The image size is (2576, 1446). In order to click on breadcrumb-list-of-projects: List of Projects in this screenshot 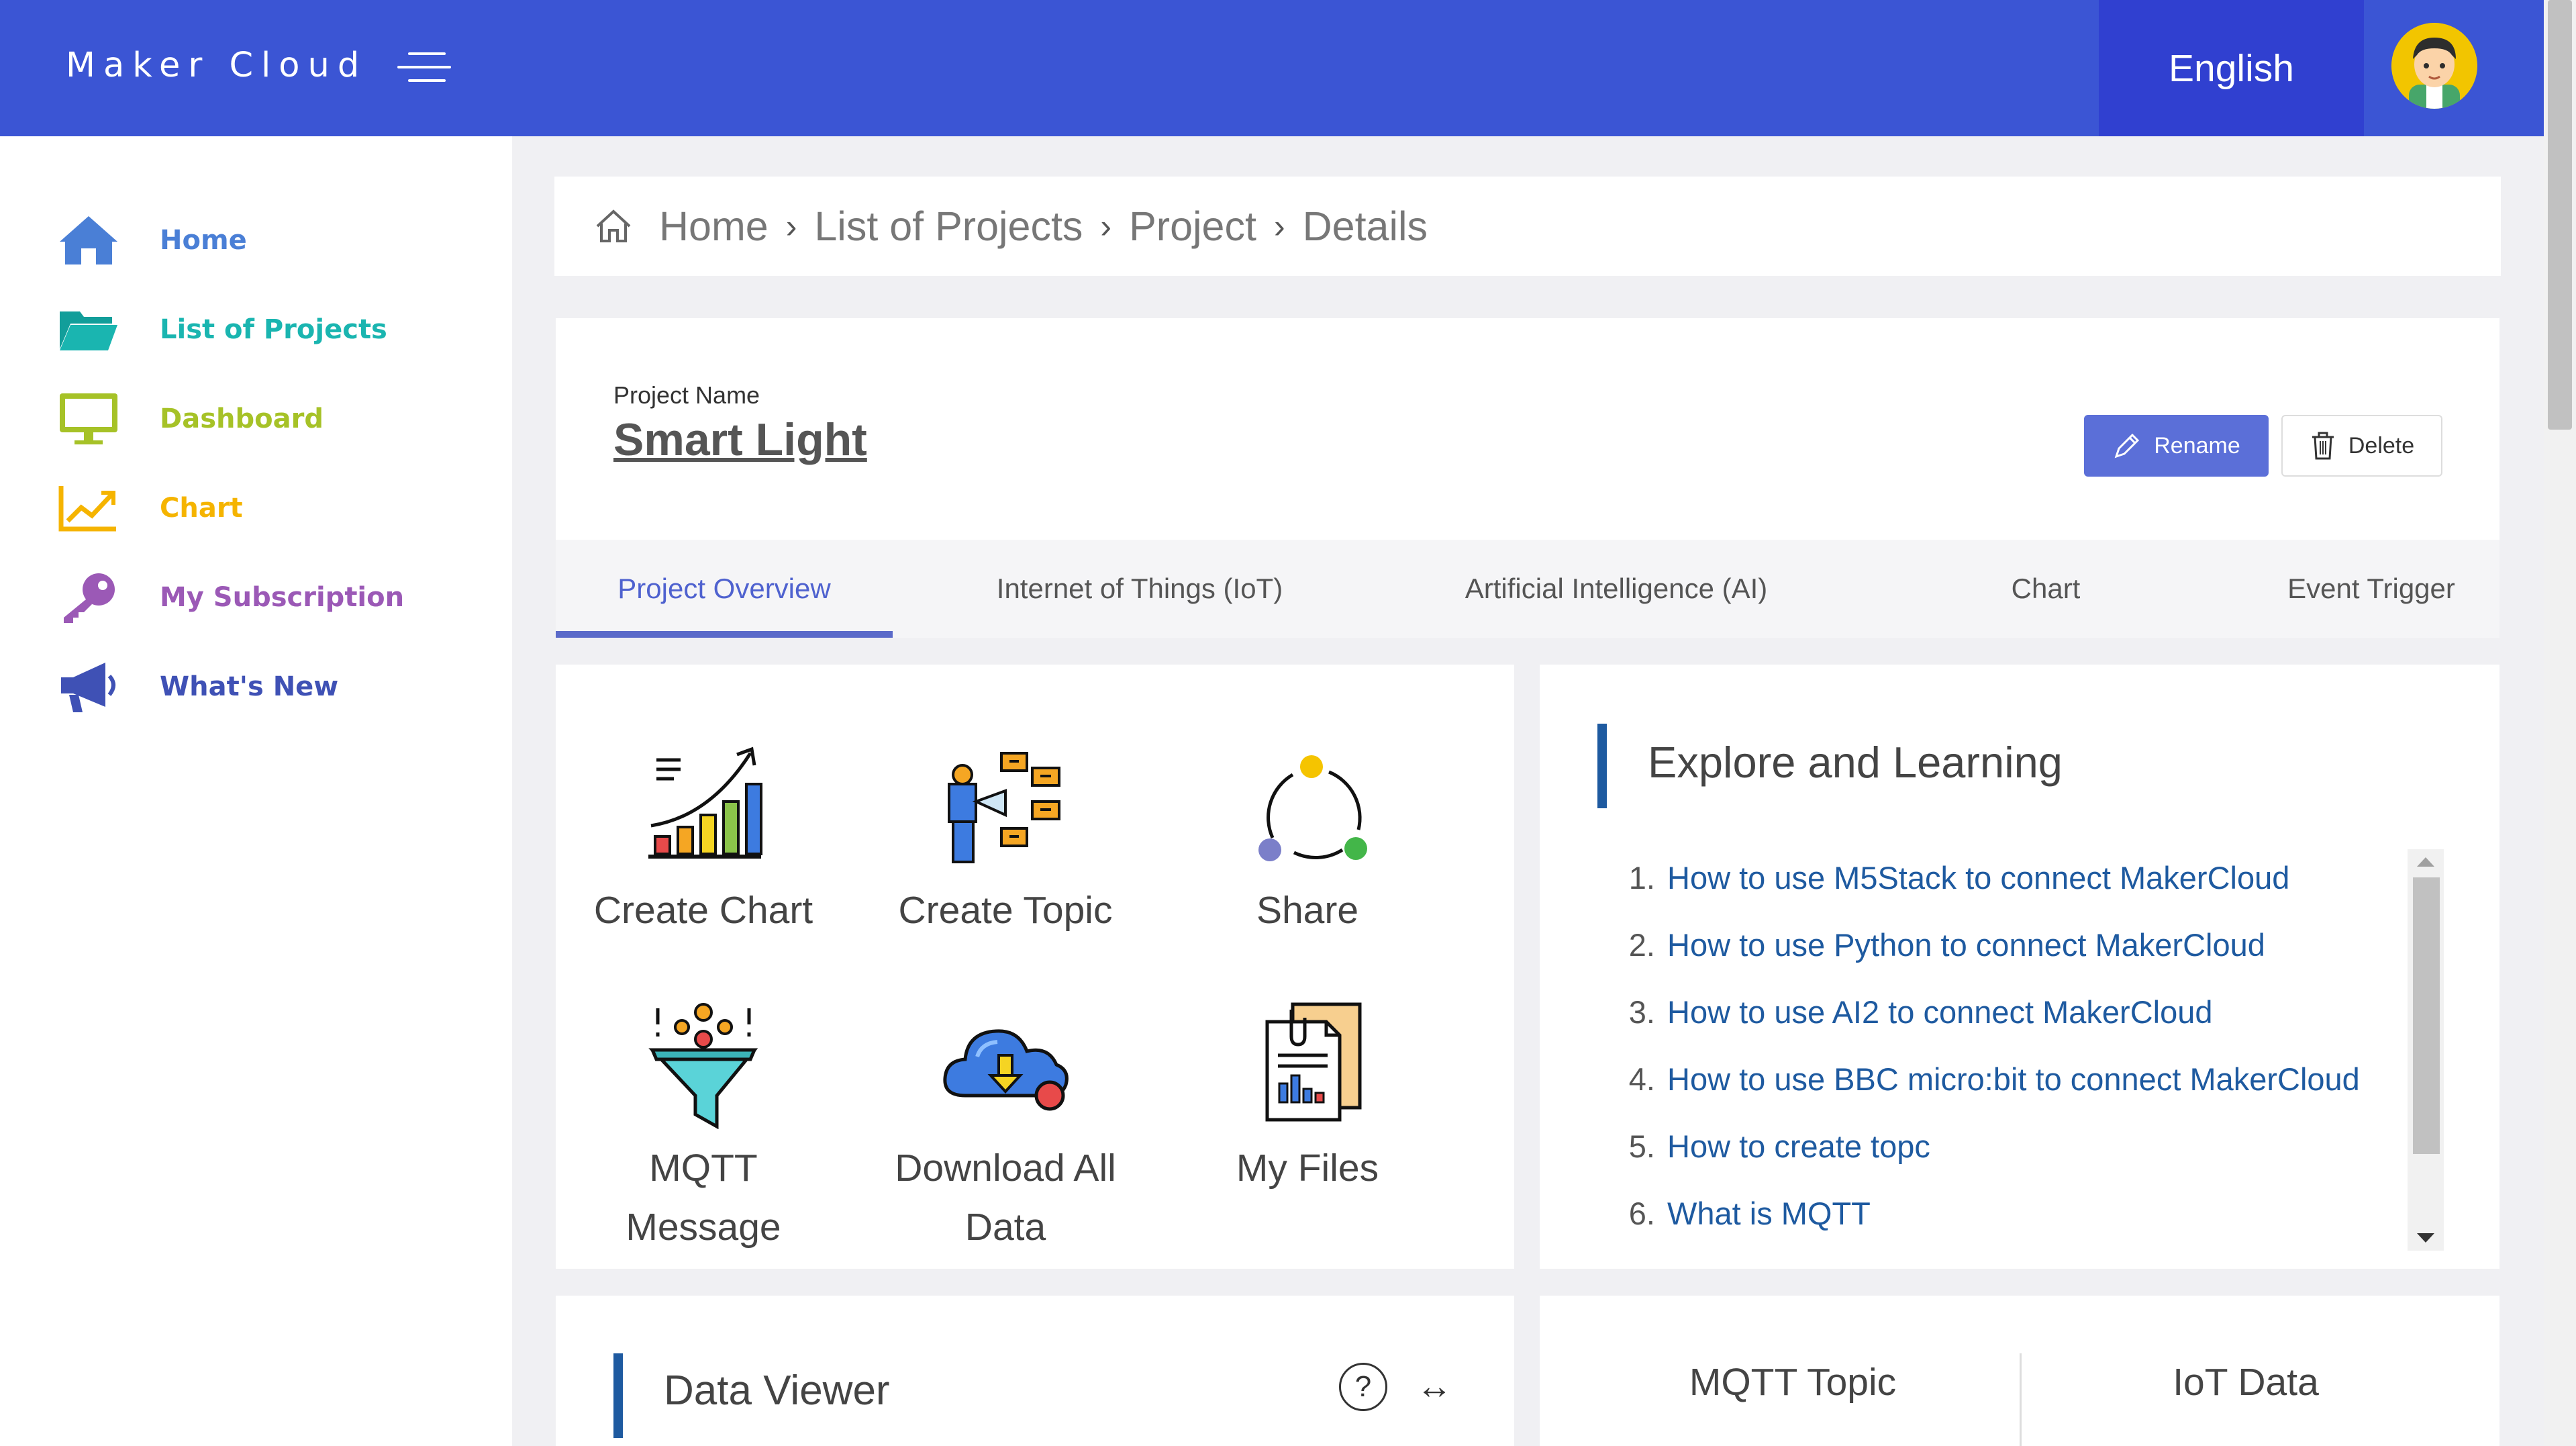, I will do `click(948, 226)`.